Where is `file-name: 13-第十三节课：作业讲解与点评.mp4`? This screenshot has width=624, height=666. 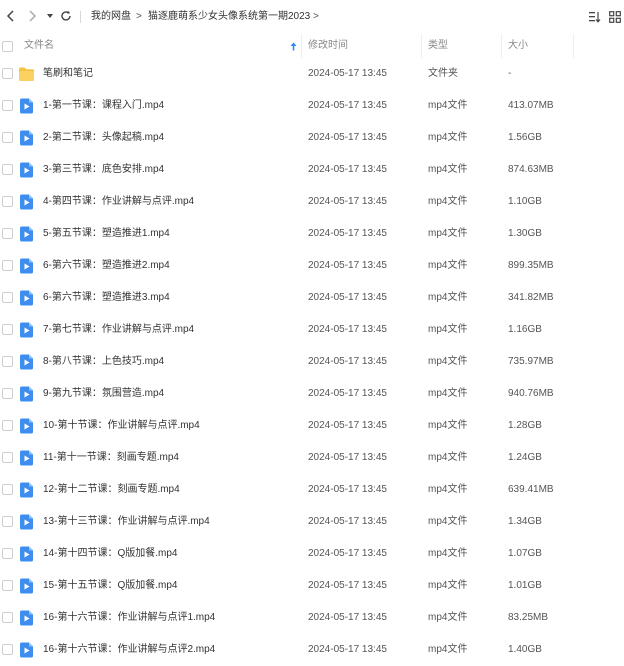 file-name: 13-第十三节课：作业讲解与点评.mp4 is located at coordinates (126, 522).